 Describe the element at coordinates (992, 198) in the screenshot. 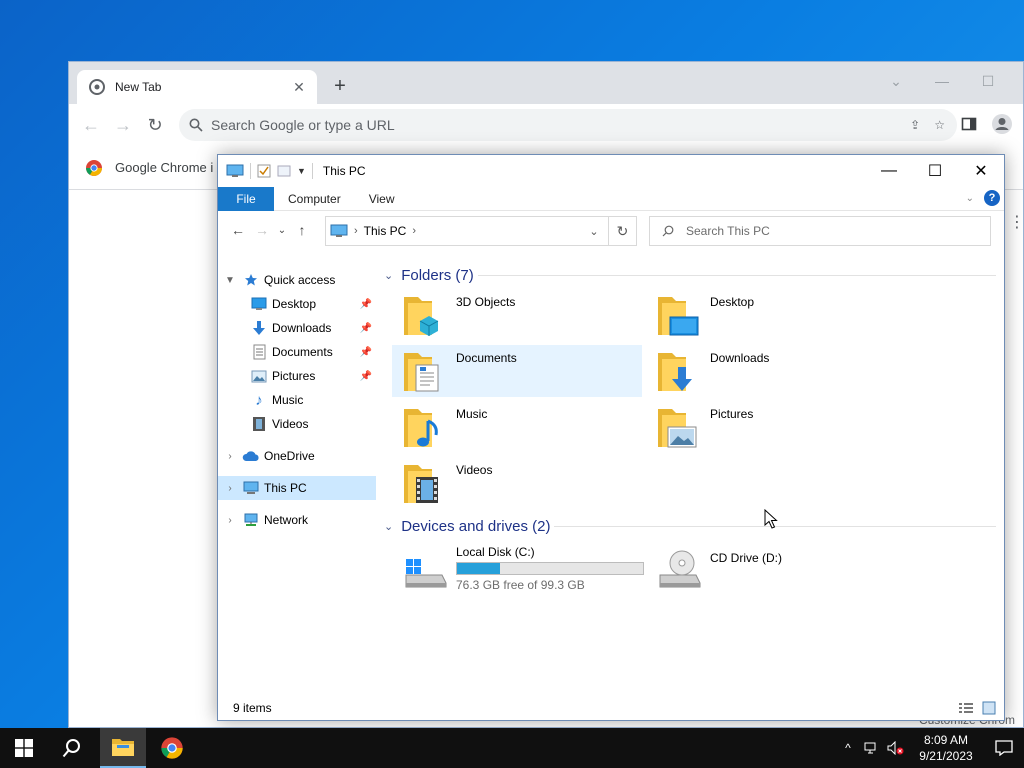

I see `help-icon: ?` at that location.